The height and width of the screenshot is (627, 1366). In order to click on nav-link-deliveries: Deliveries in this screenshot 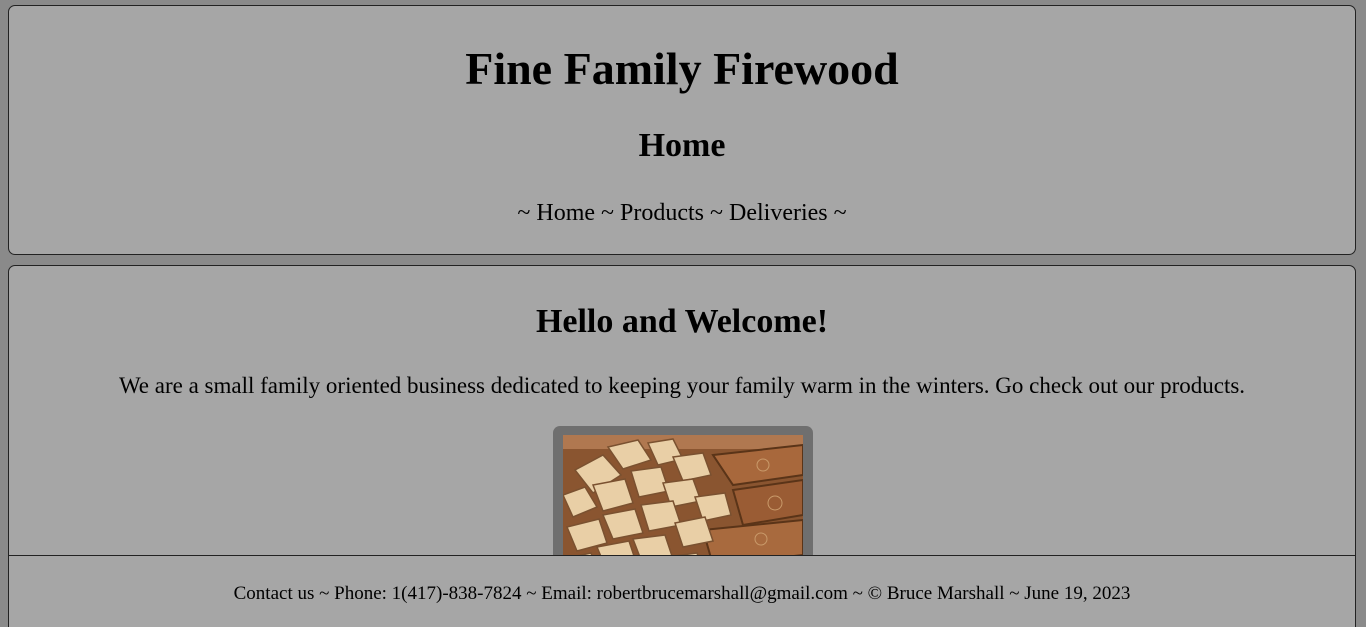, I will do `click(778, 213)`.